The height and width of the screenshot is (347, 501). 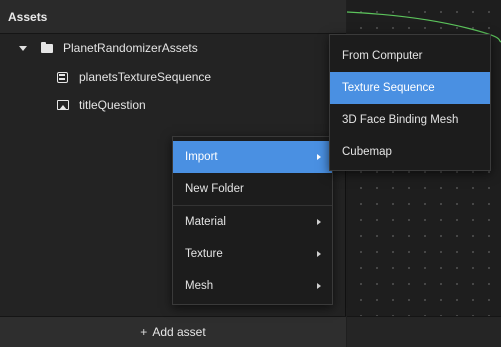 What do you see at coordinates (201, 157) in the screenshot?
I see `menu-item-label: Import` at bounding box center [201, 157].